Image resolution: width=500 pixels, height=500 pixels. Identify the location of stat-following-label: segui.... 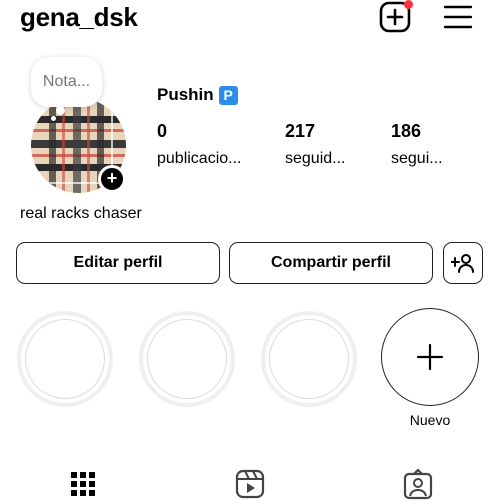
(417, 158).